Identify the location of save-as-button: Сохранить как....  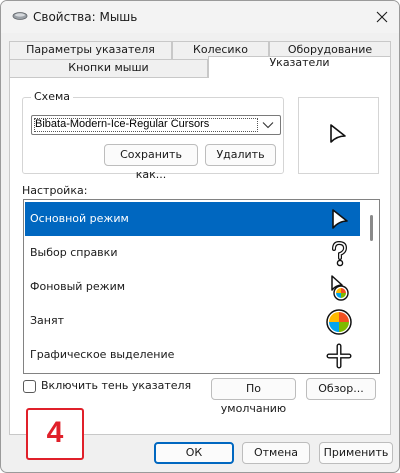
(151, 162).